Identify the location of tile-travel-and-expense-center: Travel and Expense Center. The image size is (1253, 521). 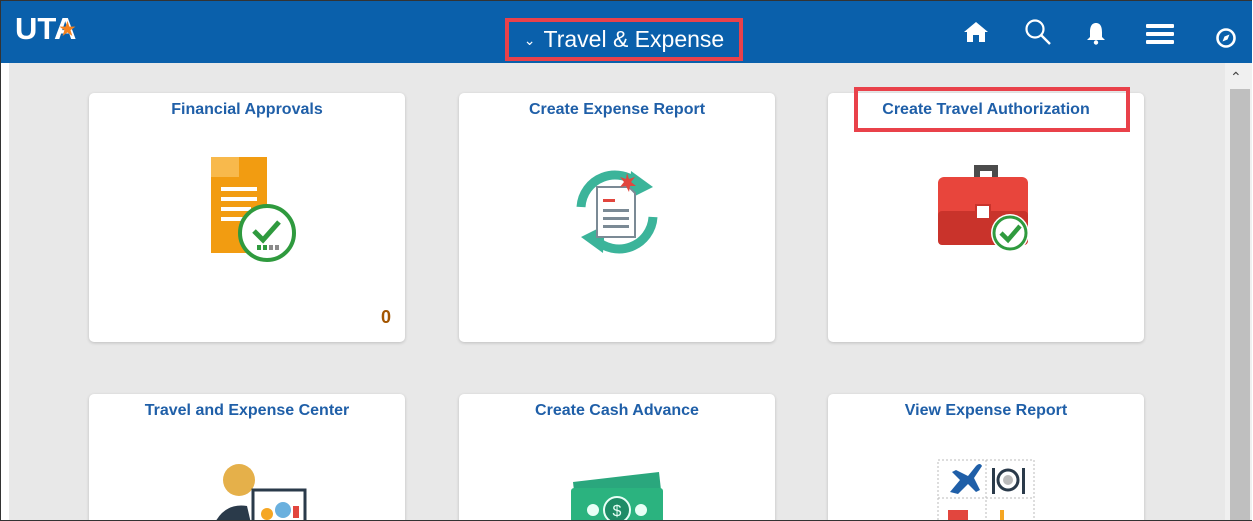
(247, 457).